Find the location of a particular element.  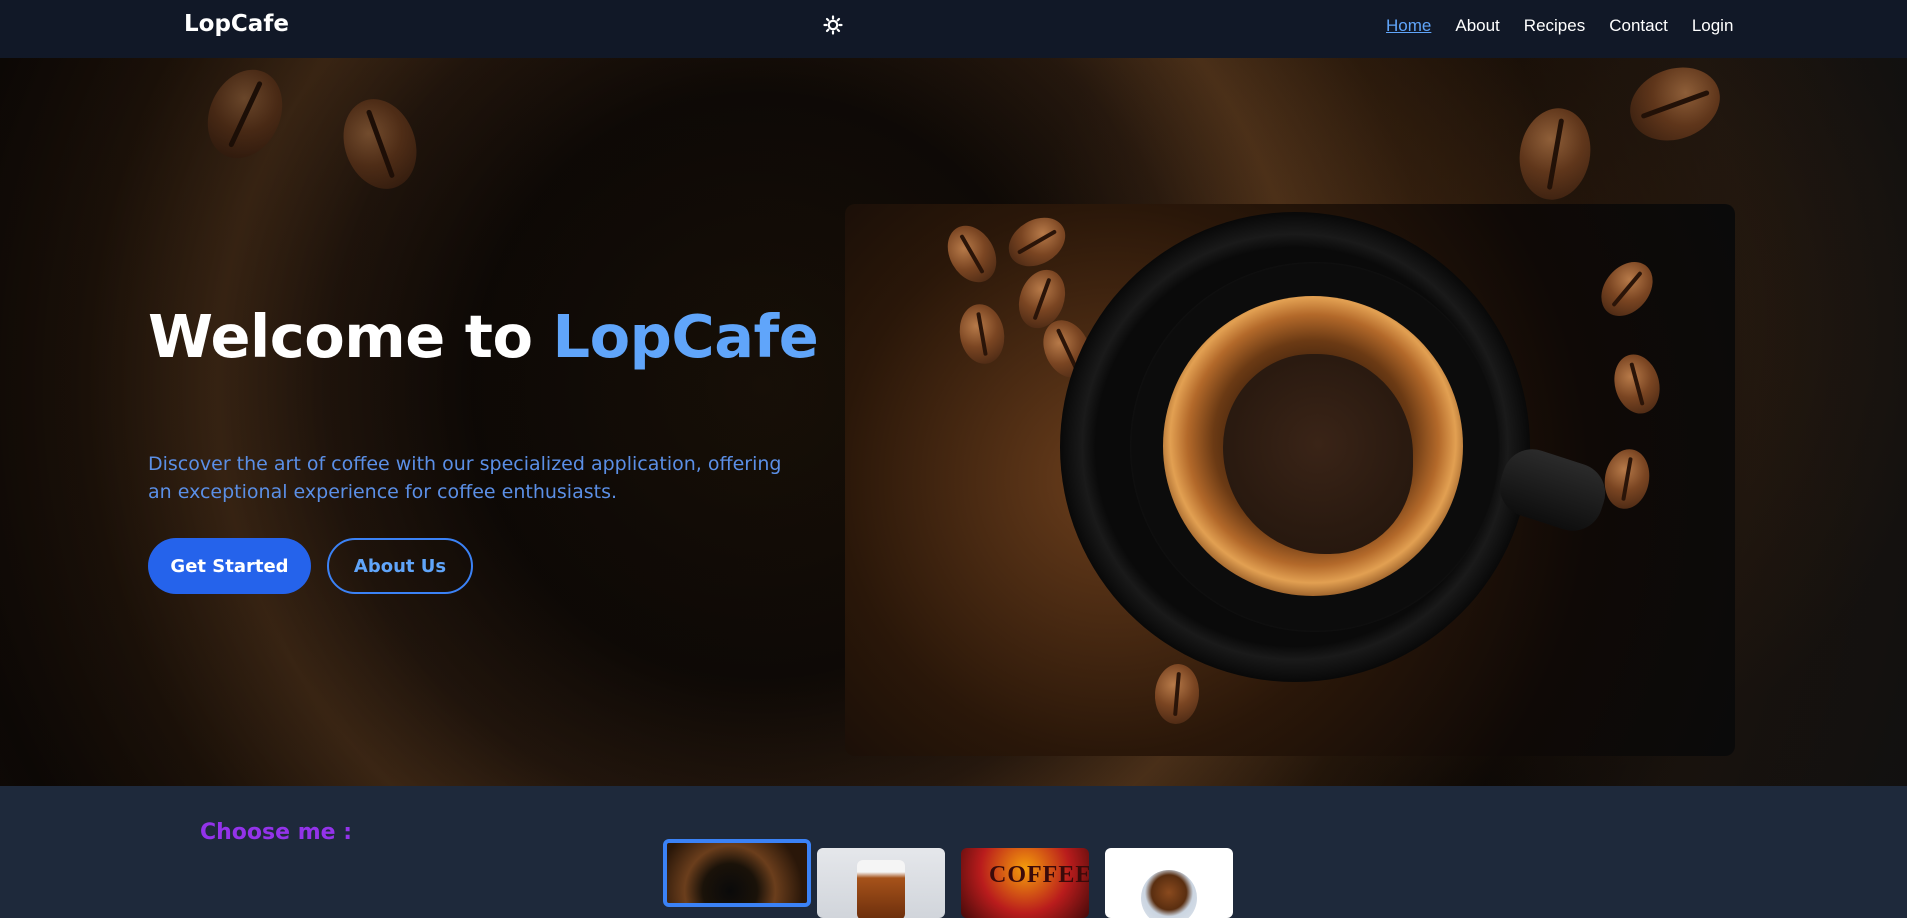

sun-icon is located at coordinates (833, 25).